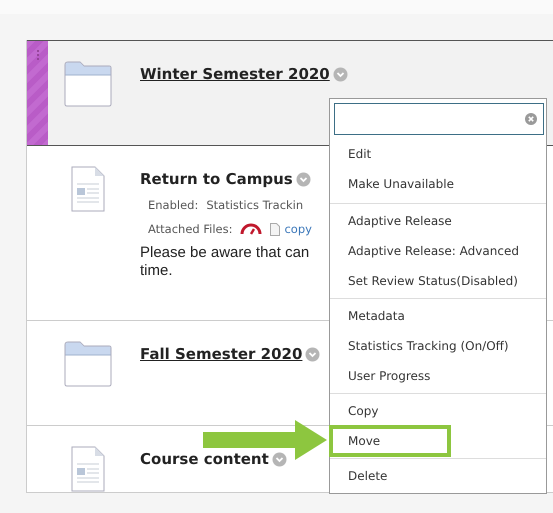 The image size is (553, 513). Describe the element at coordinates (438, 281) in the screenshot. I see `menu-item: Set Review Status(Disabled)` at that location.